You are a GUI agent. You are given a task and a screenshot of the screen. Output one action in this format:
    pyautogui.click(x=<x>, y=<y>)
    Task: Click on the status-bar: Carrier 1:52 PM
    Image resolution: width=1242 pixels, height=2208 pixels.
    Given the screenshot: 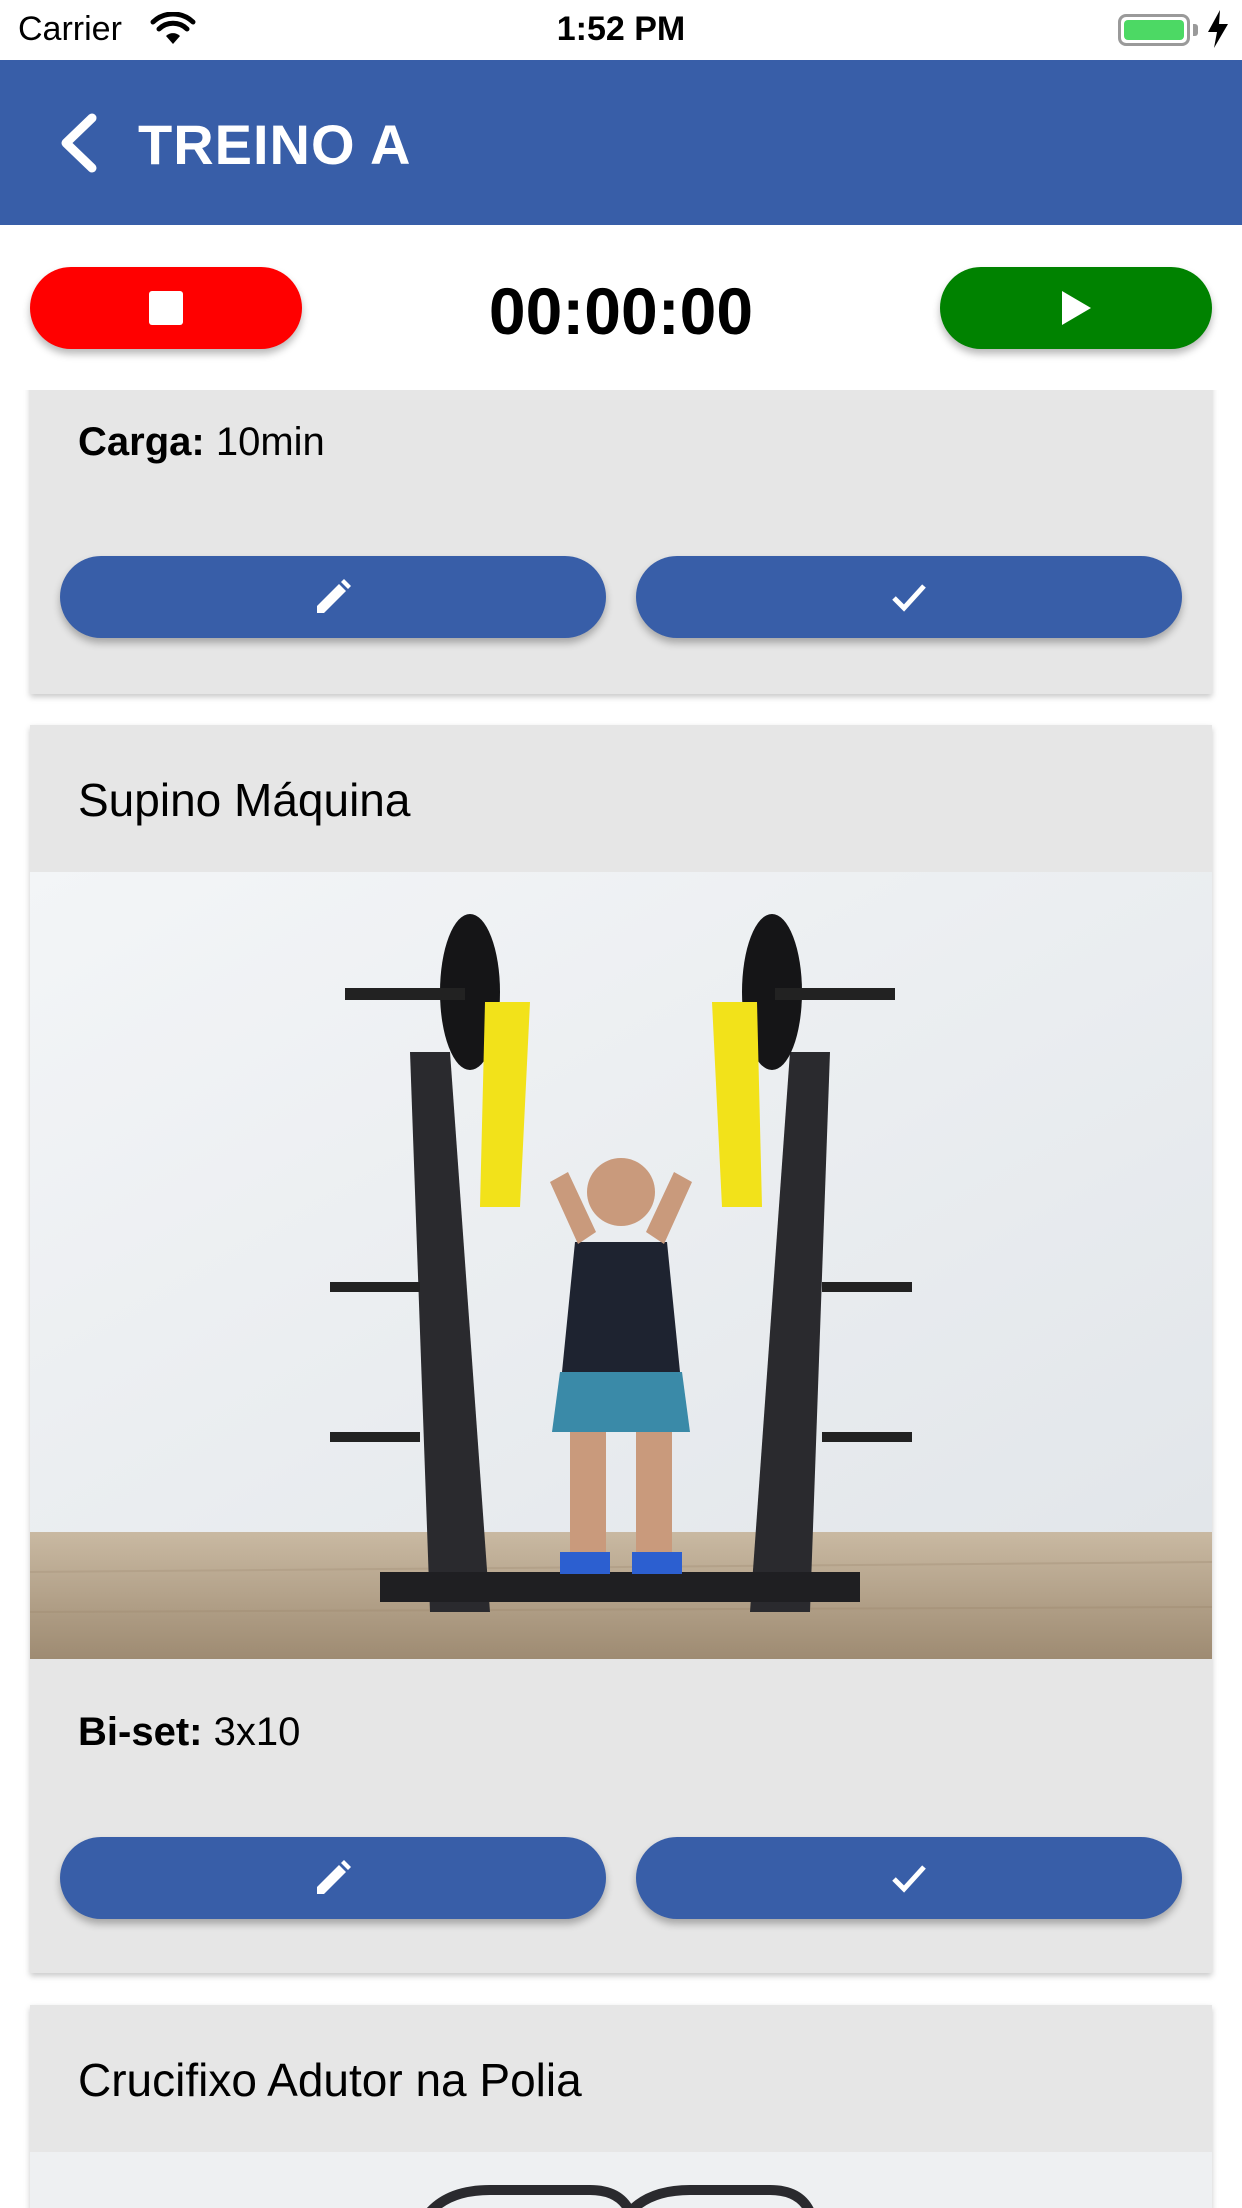 What is the action you would take?
    pyautogui.click(x=621, y=30)
    